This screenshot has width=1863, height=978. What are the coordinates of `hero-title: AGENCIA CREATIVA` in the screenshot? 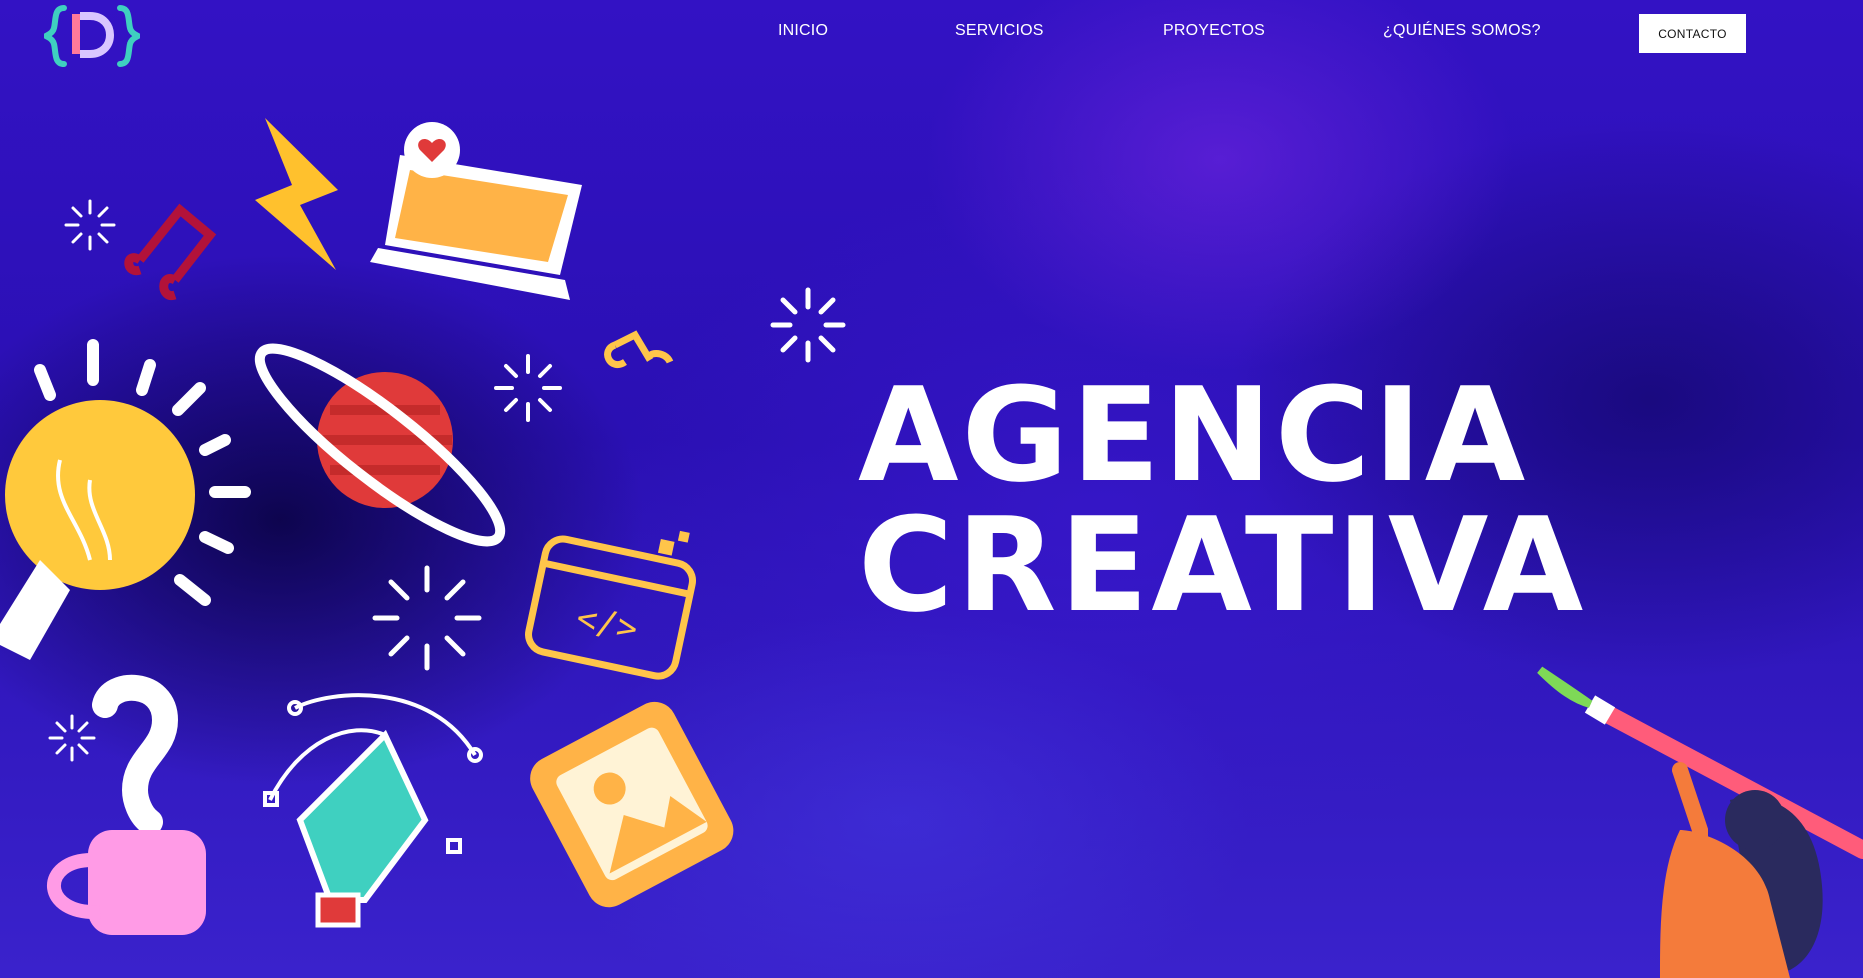 It's located at (1222, 500).